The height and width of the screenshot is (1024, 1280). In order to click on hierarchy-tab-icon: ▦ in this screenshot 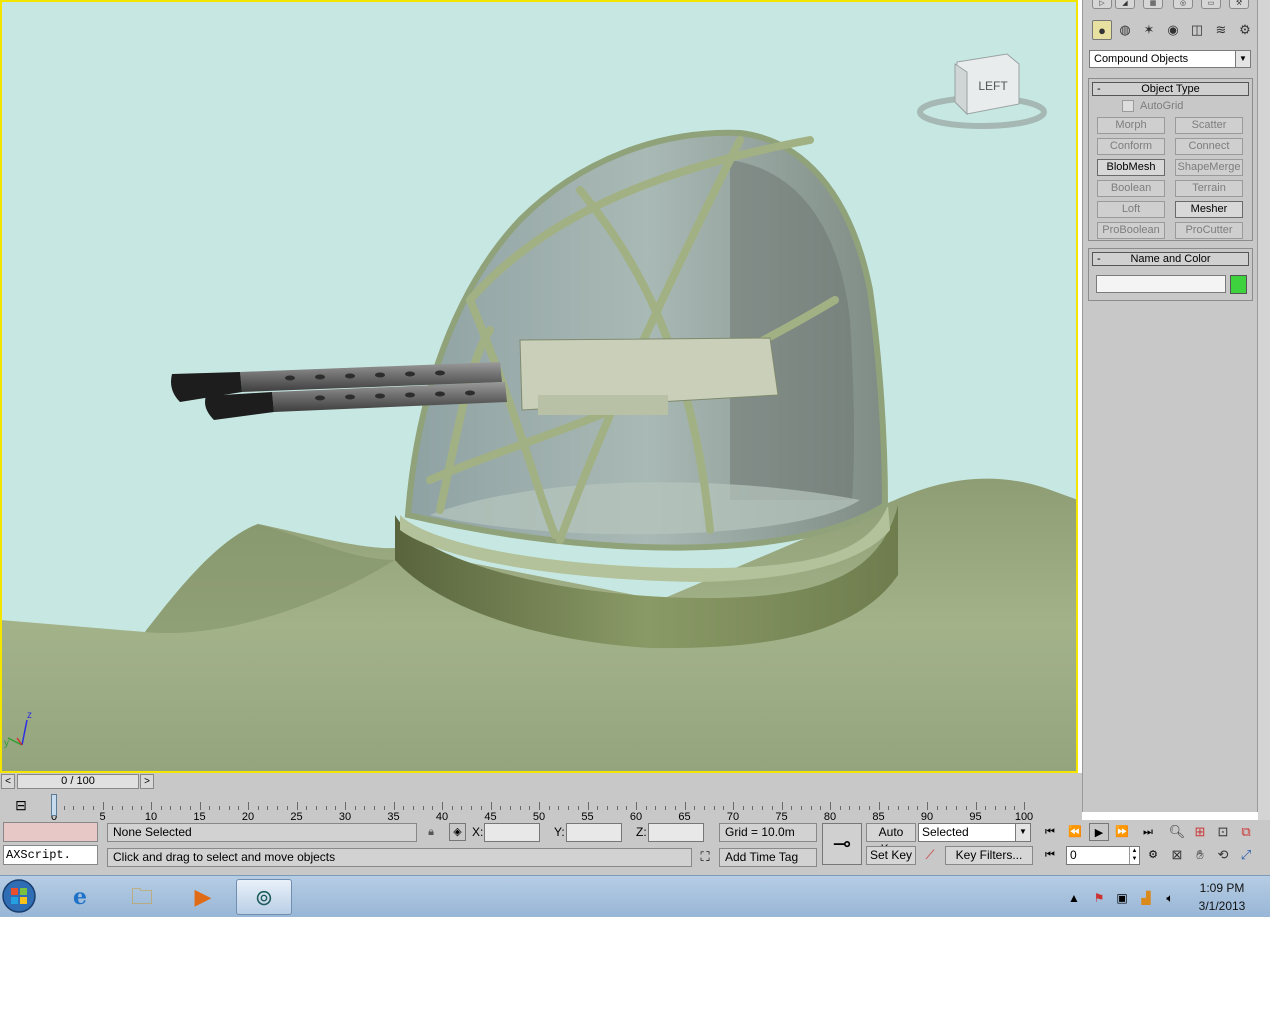, I will do `click(1153, 4)`.